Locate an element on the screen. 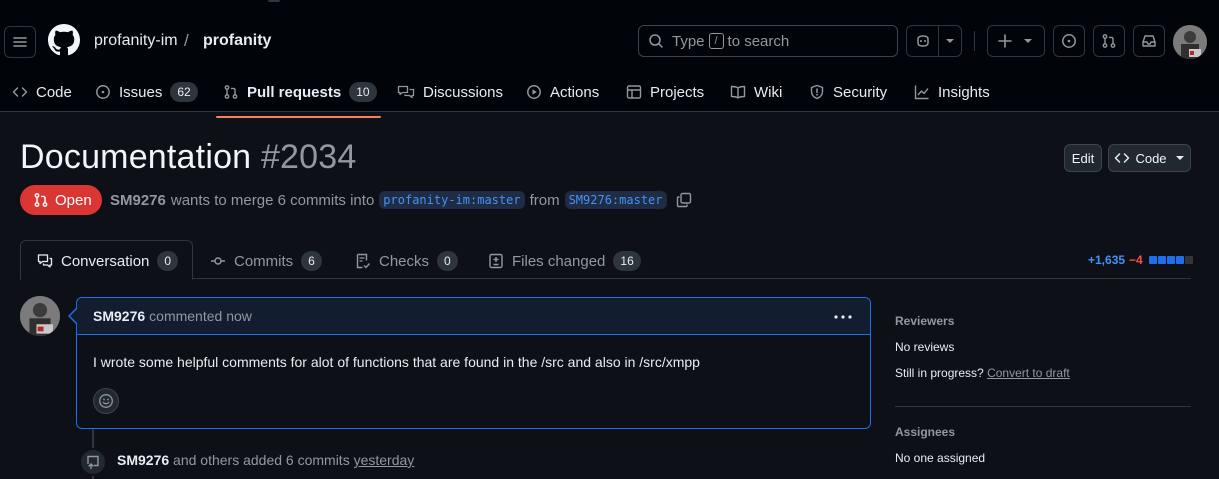 This screenshot has width=1219, height=479. browser-top-strip is located at coordinates (609, 4).